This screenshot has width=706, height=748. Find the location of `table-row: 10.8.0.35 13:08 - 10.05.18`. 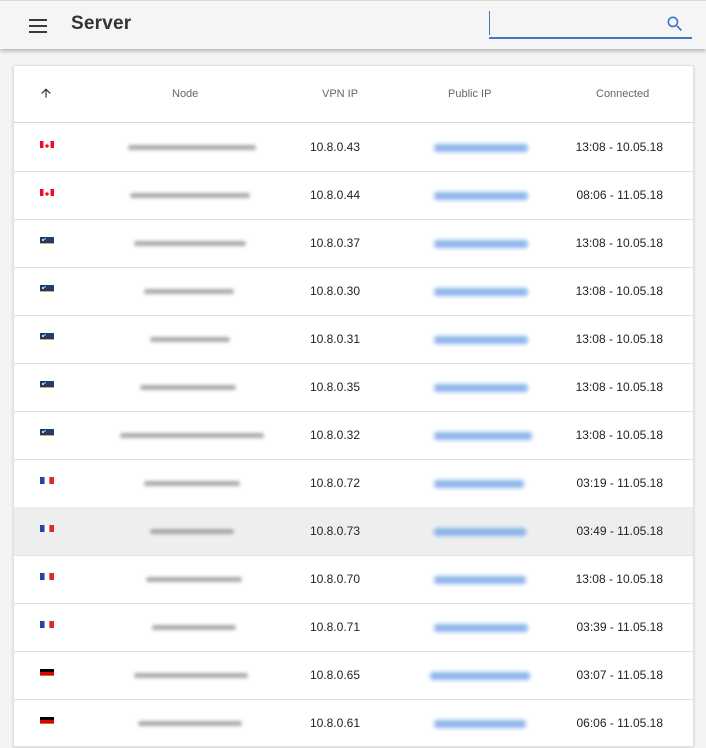

table-row: 10.8.0.35 13:08 - 10.05.18 is located at coordinates (353, 387).